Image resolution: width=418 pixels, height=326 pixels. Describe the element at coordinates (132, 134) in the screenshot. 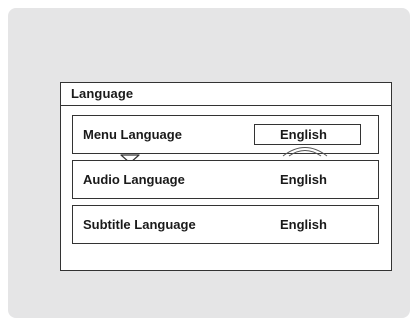

I see `menu-language-label: Menu Language` at that location.